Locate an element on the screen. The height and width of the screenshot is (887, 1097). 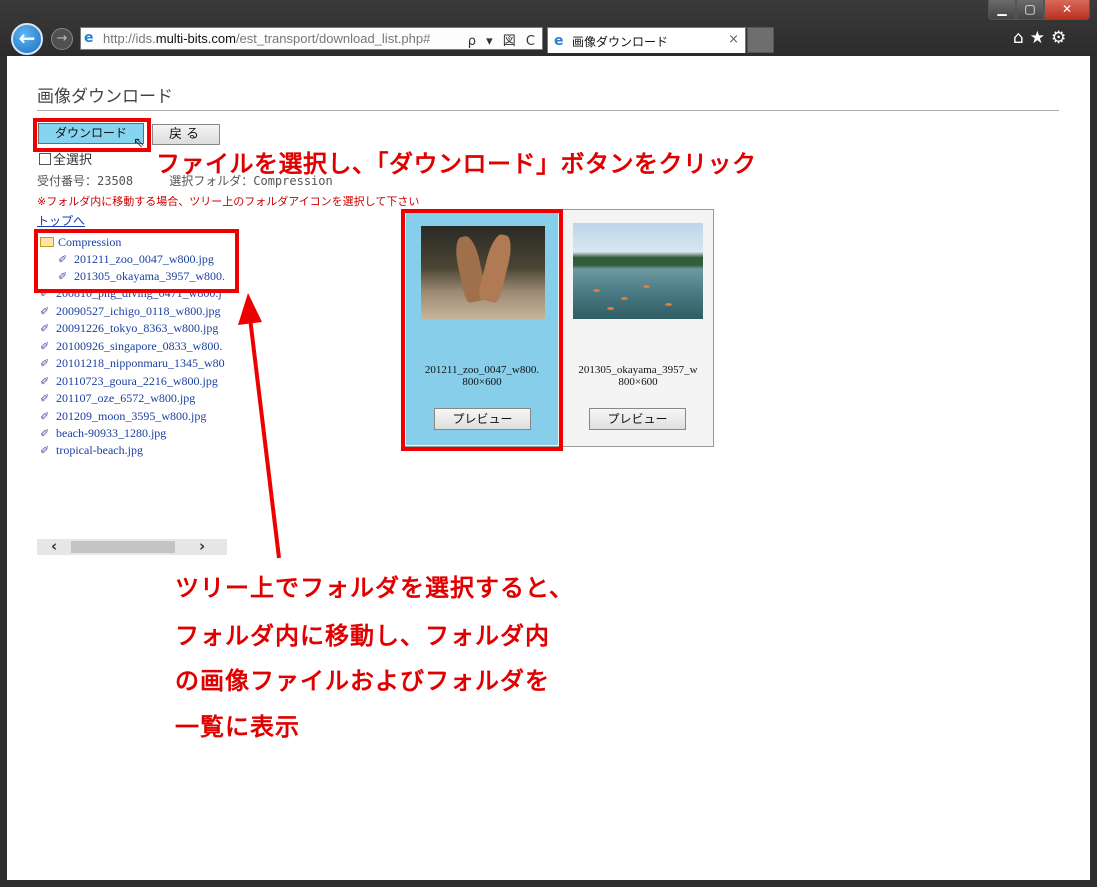
annotation-line-2: フォルダ内に移動し、フォルダ内 is located at coordinates (362, 636).